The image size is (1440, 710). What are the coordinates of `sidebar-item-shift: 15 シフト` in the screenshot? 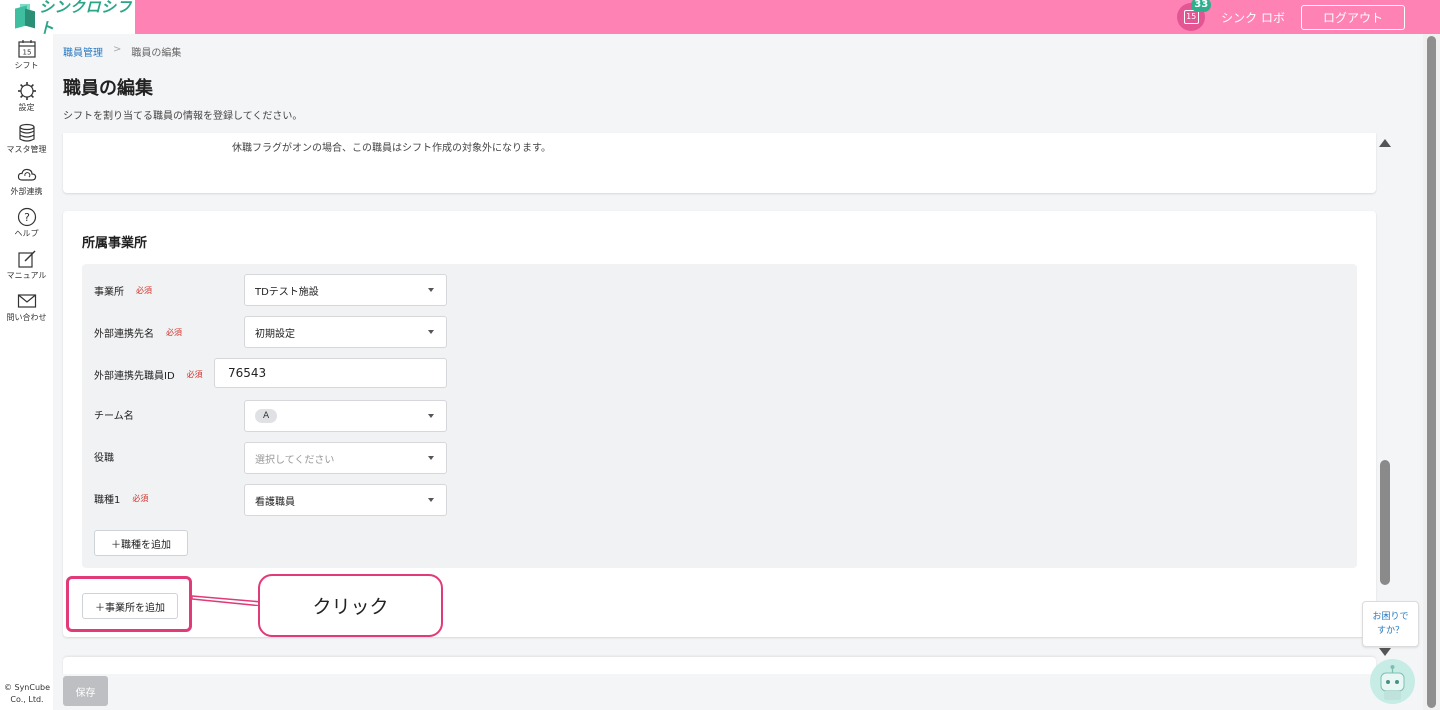 It's located at (26, 55).